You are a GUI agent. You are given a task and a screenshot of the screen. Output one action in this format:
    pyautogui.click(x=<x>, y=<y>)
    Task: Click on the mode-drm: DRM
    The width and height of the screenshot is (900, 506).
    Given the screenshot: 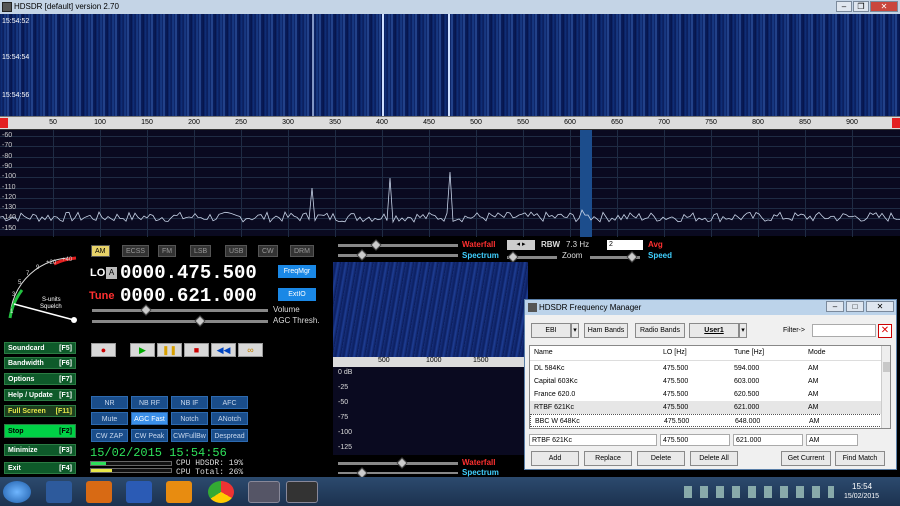 What is the action you would take?
    pyautogui.click(x=302, y=251)
    